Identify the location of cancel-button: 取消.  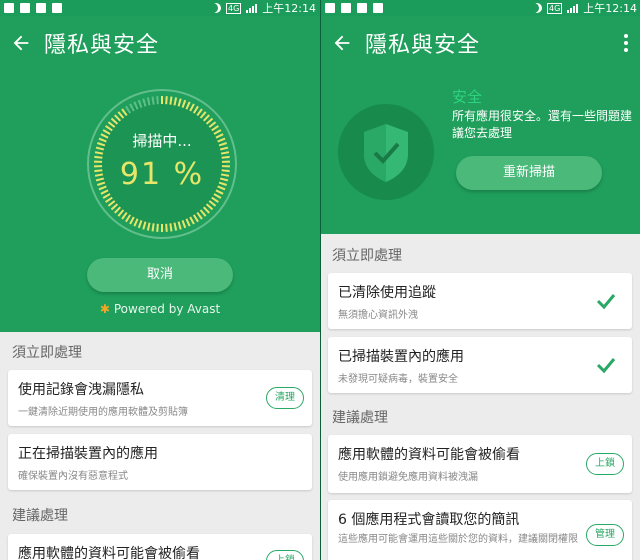
(160, 275).